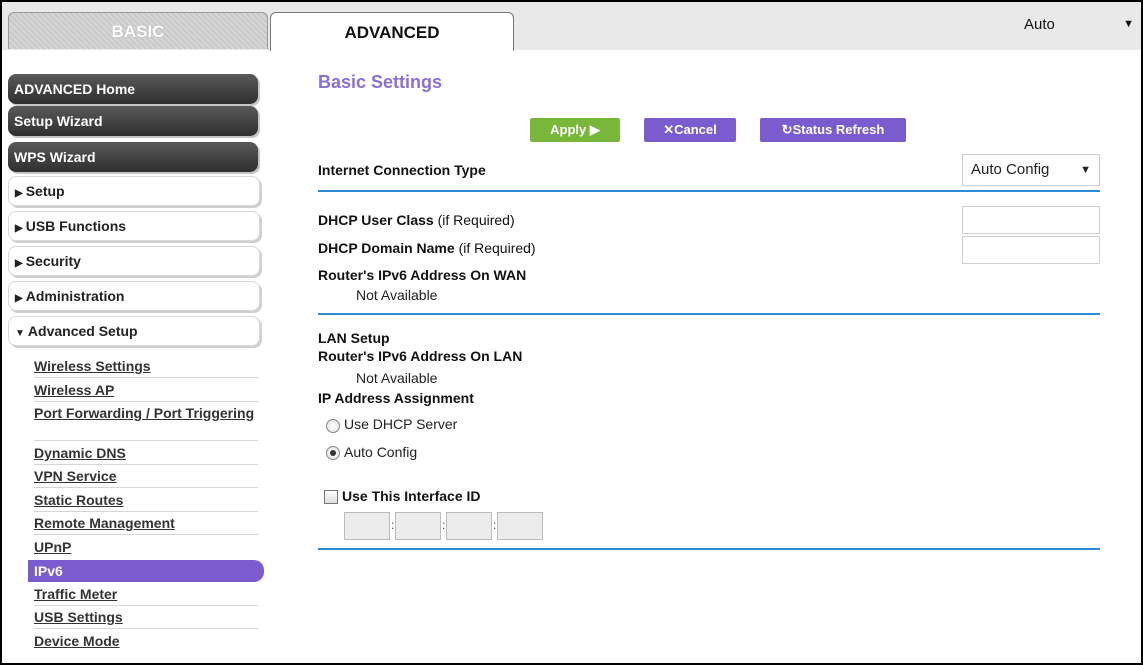 The height and width of the screenshot is (665, 1143). I want to click on label-text: Router's IPv6 Address On LAN, so click(420, 356).